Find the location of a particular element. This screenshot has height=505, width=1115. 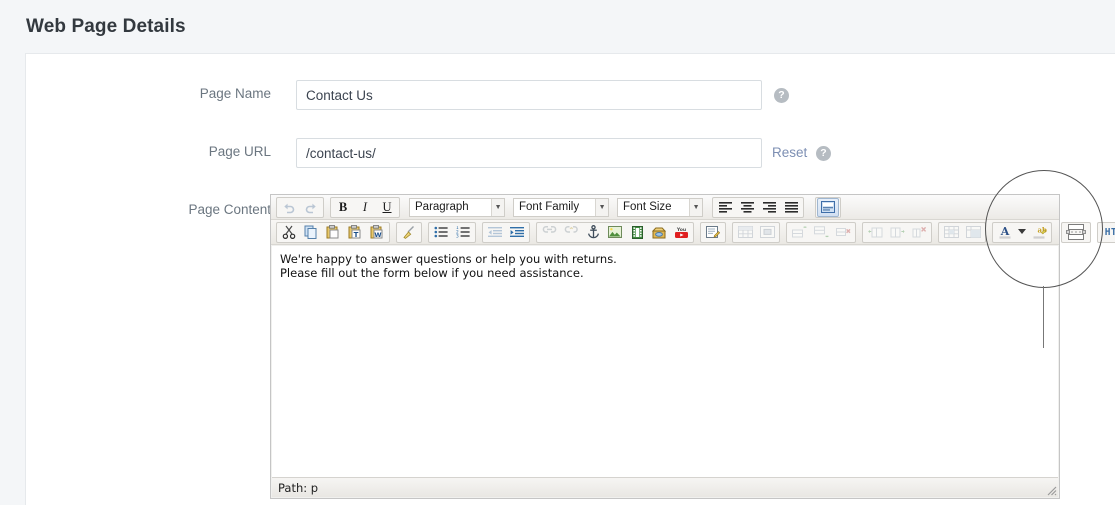

bold-label: B is located at coordinates (343, 206).